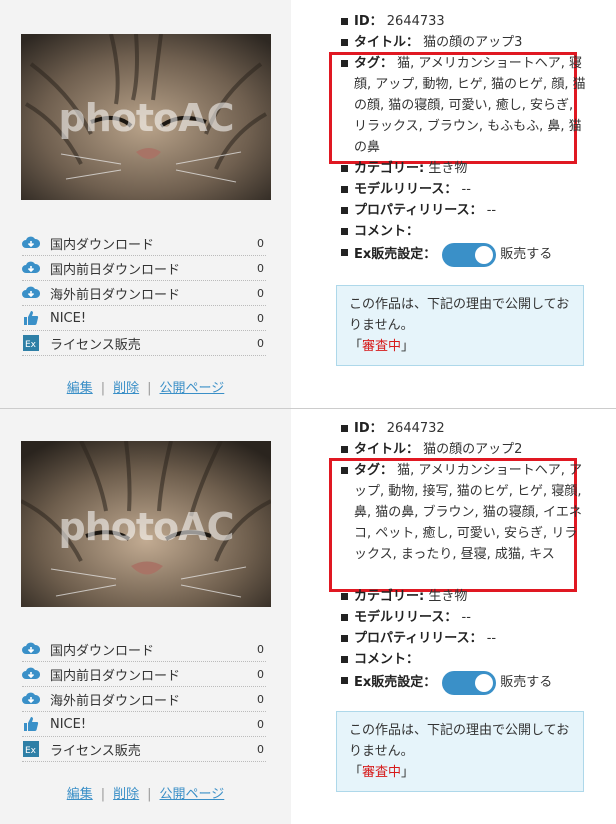  I want to click on comment-row: コメント：, so click(465, 659).